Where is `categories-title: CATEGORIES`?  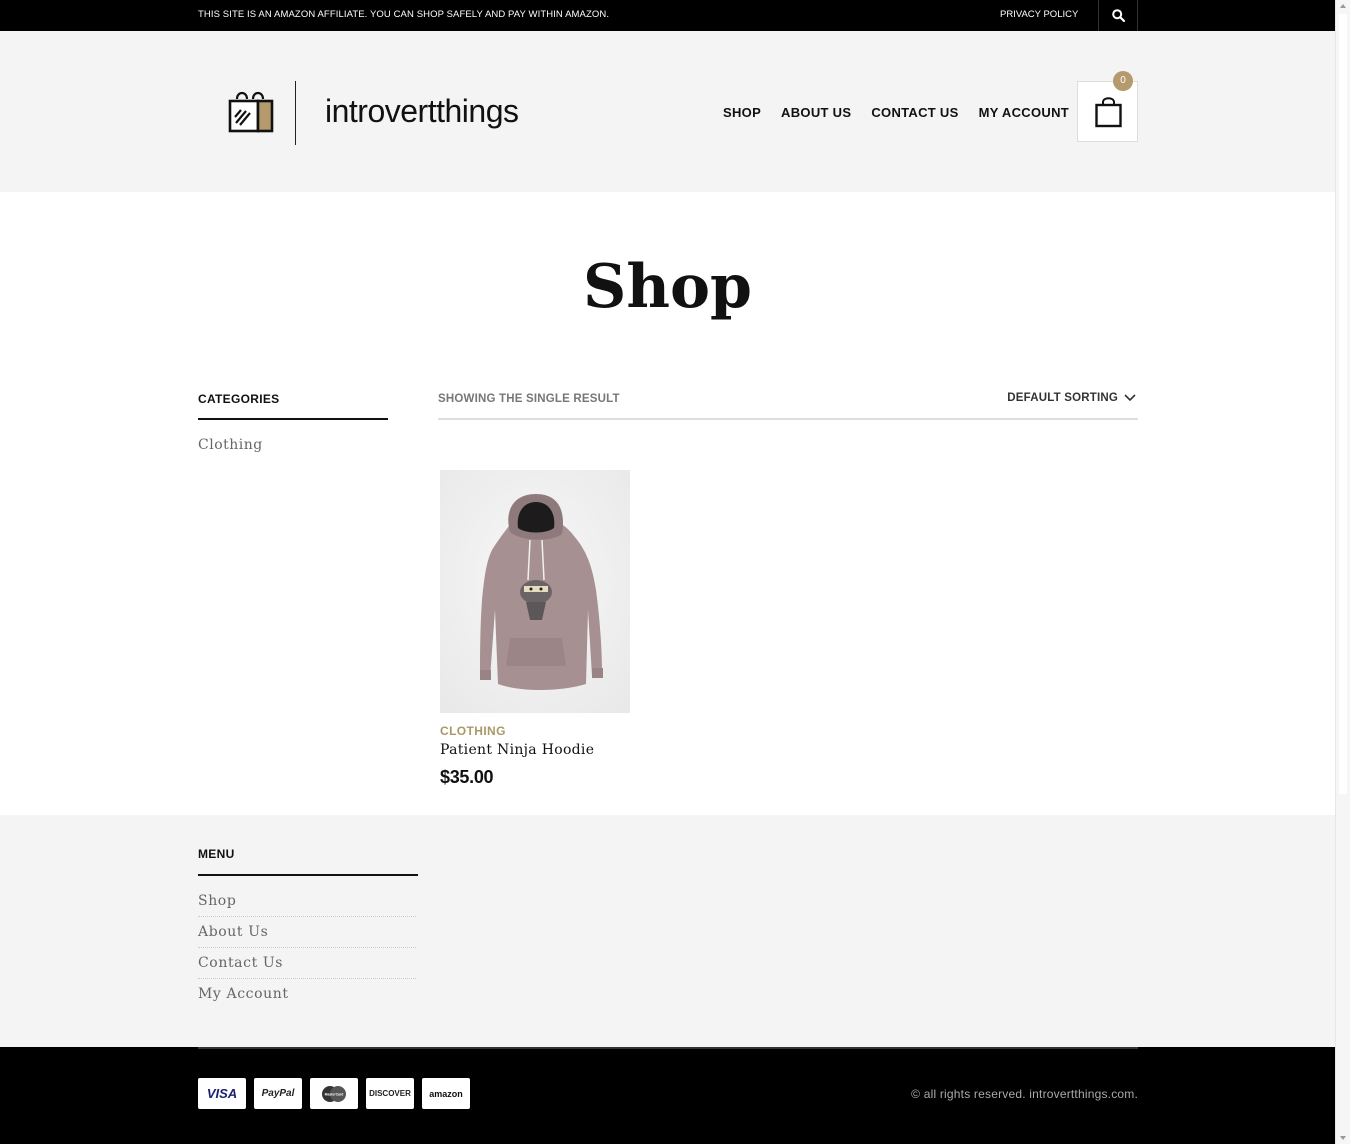
categories-title: CATEGORIES is located at coordinates (293, 406).